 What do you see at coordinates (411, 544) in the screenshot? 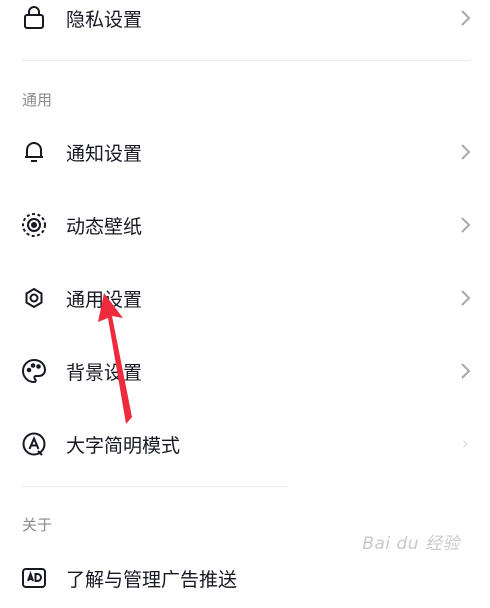
I see `baidu-watermark: Bai du 经验` at bounding box center [411, 544].